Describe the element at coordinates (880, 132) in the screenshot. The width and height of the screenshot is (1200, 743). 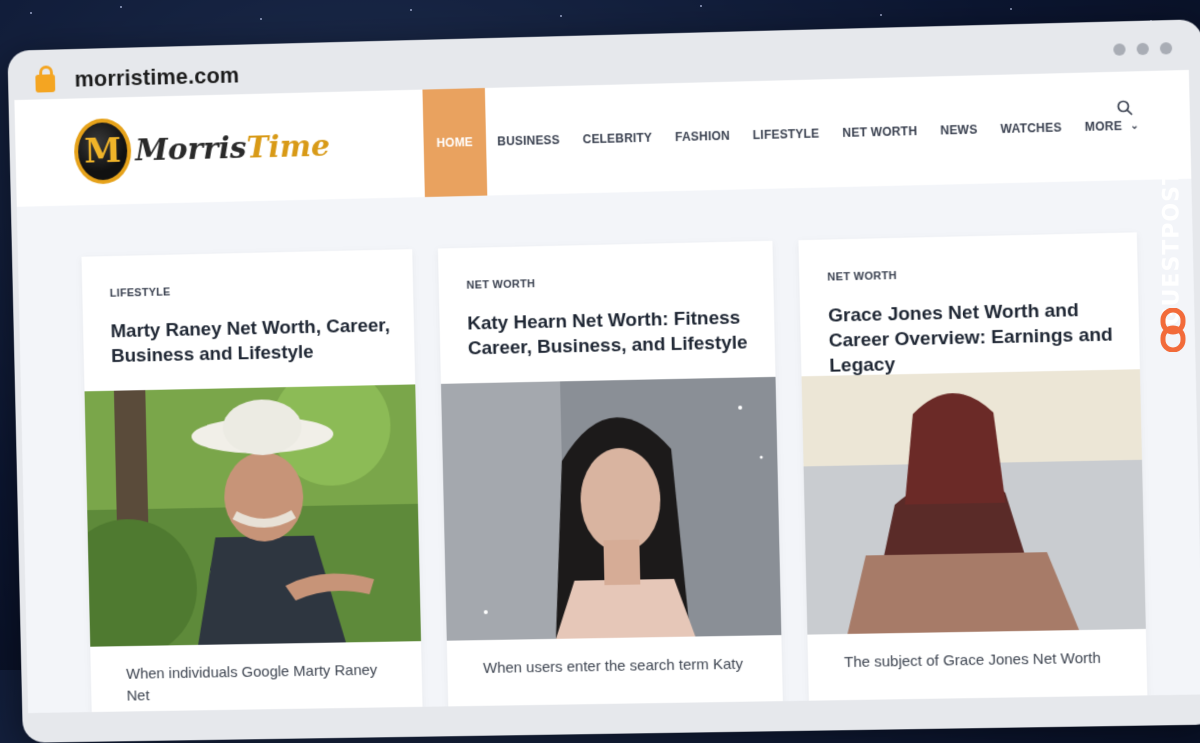
I see `nav-net-worth: NET WORTH` at that location.